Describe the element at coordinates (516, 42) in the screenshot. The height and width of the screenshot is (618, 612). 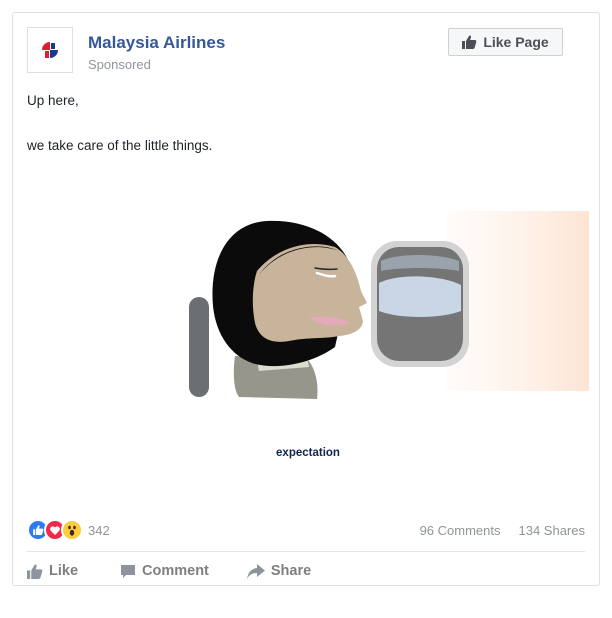
I see `like-page-label: Like Page` at that location.